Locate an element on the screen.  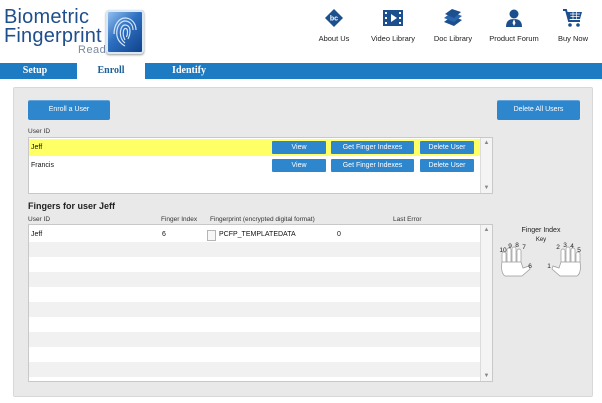
finger-number-label: 4 is located at coordinates (572, 246).